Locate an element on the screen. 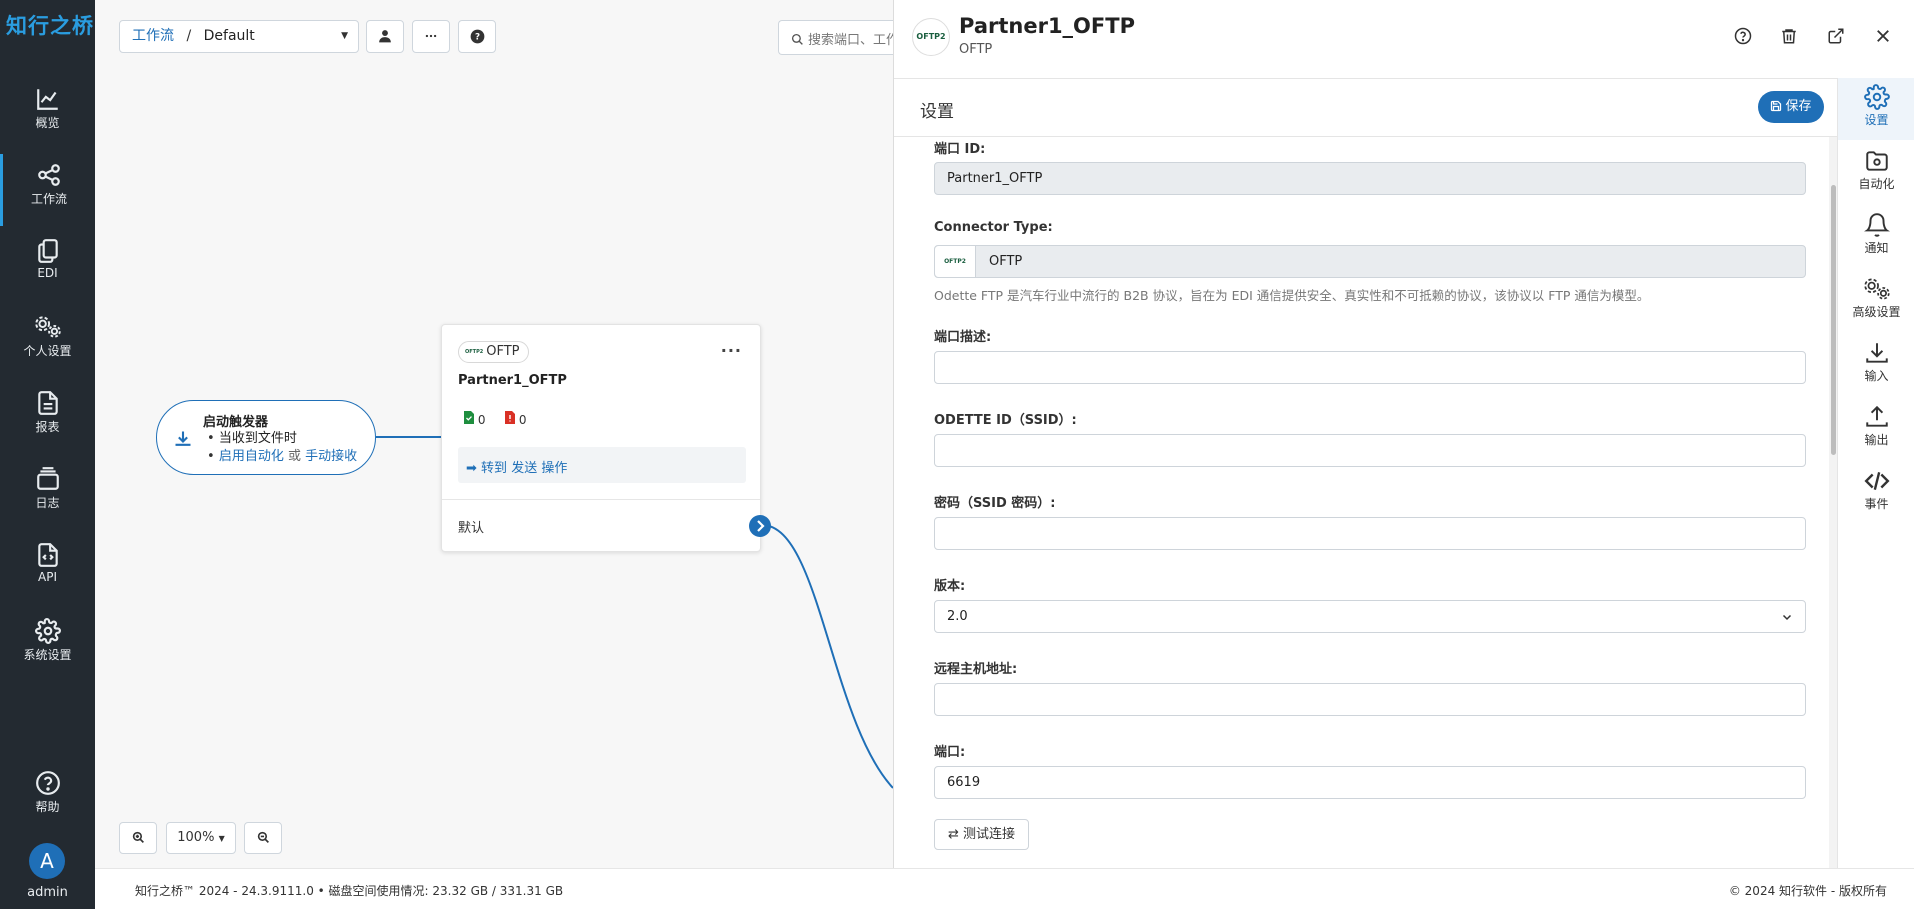  tab-settings: 设置 is located at coordinates (1876, 109).